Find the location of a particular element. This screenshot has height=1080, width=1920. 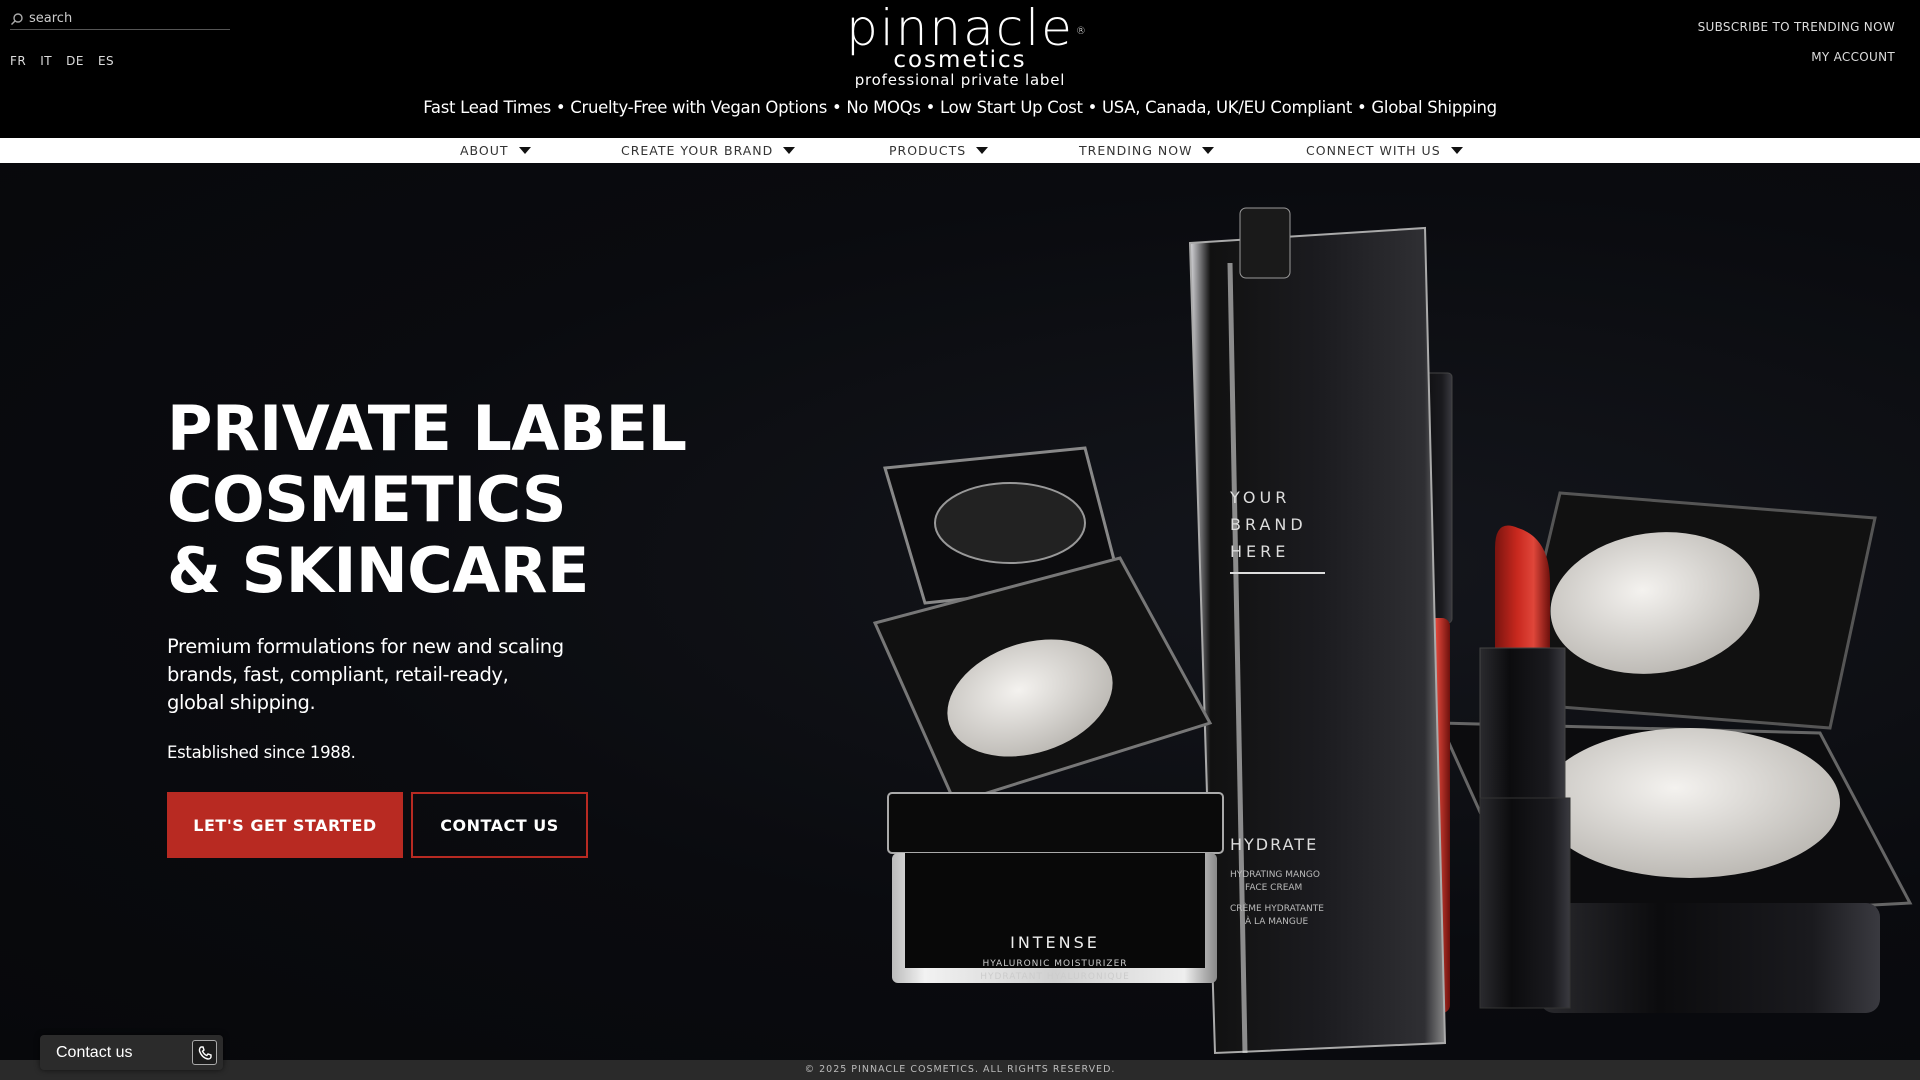

nav-item-label: CREATE YOUR BRAND is located at coordinates (697, 150).